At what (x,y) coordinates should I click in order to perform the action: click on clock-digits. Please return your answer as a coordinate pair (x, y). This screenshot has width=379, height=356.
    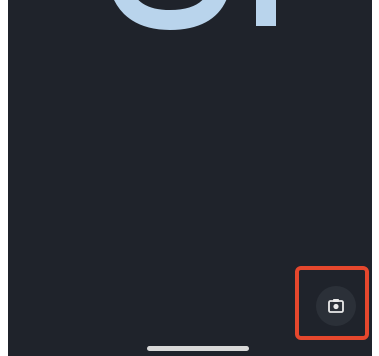
    Looking at the image, I should click on (195, 15).